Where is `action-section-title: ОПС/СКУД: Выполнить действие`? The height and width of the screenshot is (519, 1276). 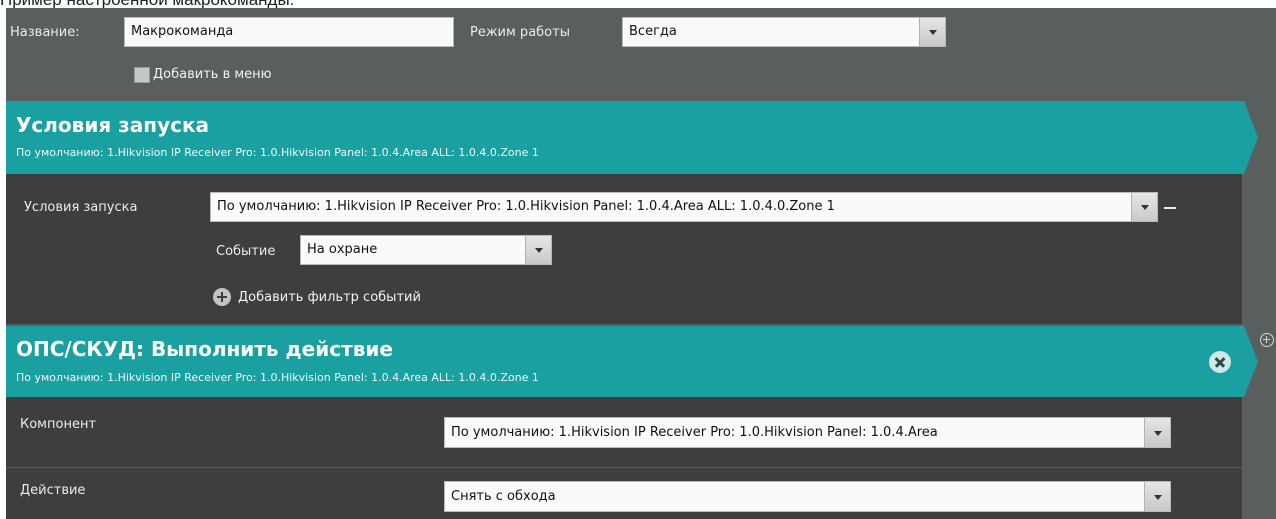
action-section-title: ОПС/СКУД: Выполнить действие is located at coordinates (204, 349).